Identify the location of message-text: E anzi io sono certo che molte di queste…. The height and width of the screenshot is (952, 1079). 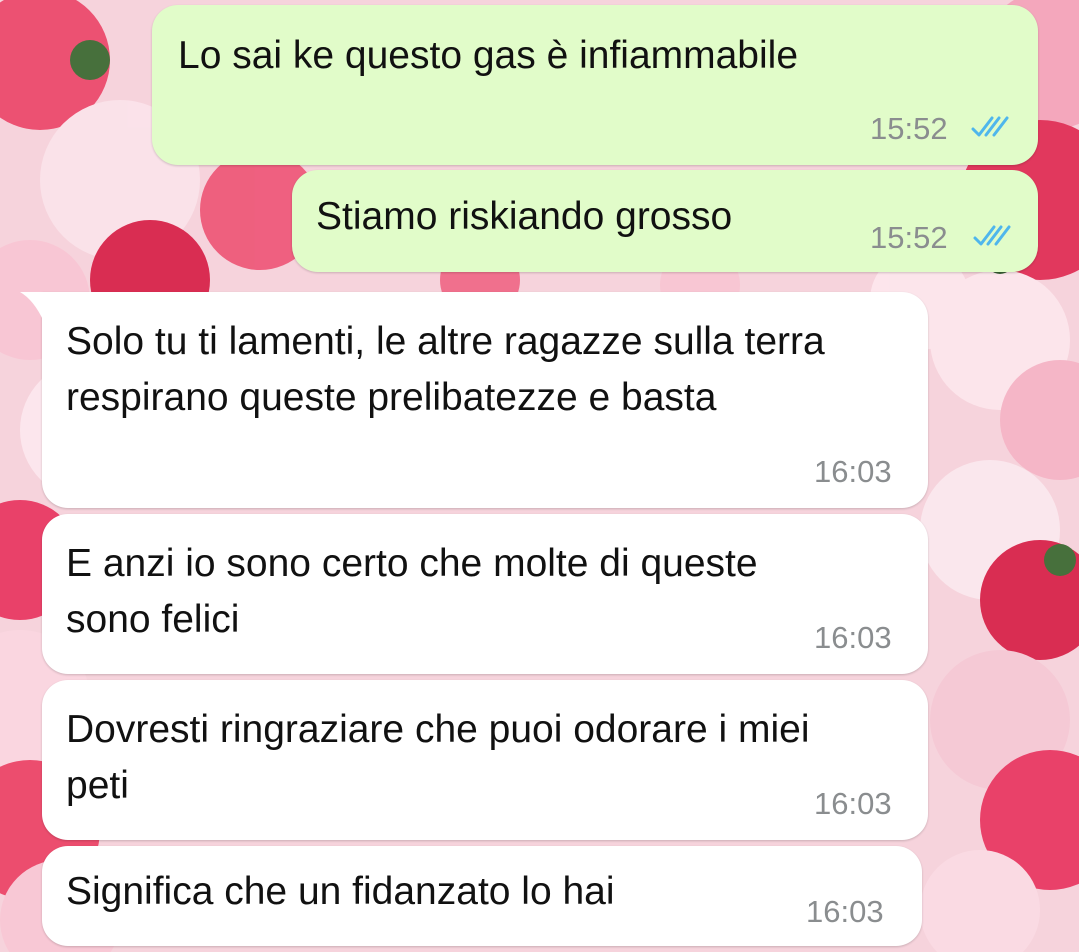
(412, 591).